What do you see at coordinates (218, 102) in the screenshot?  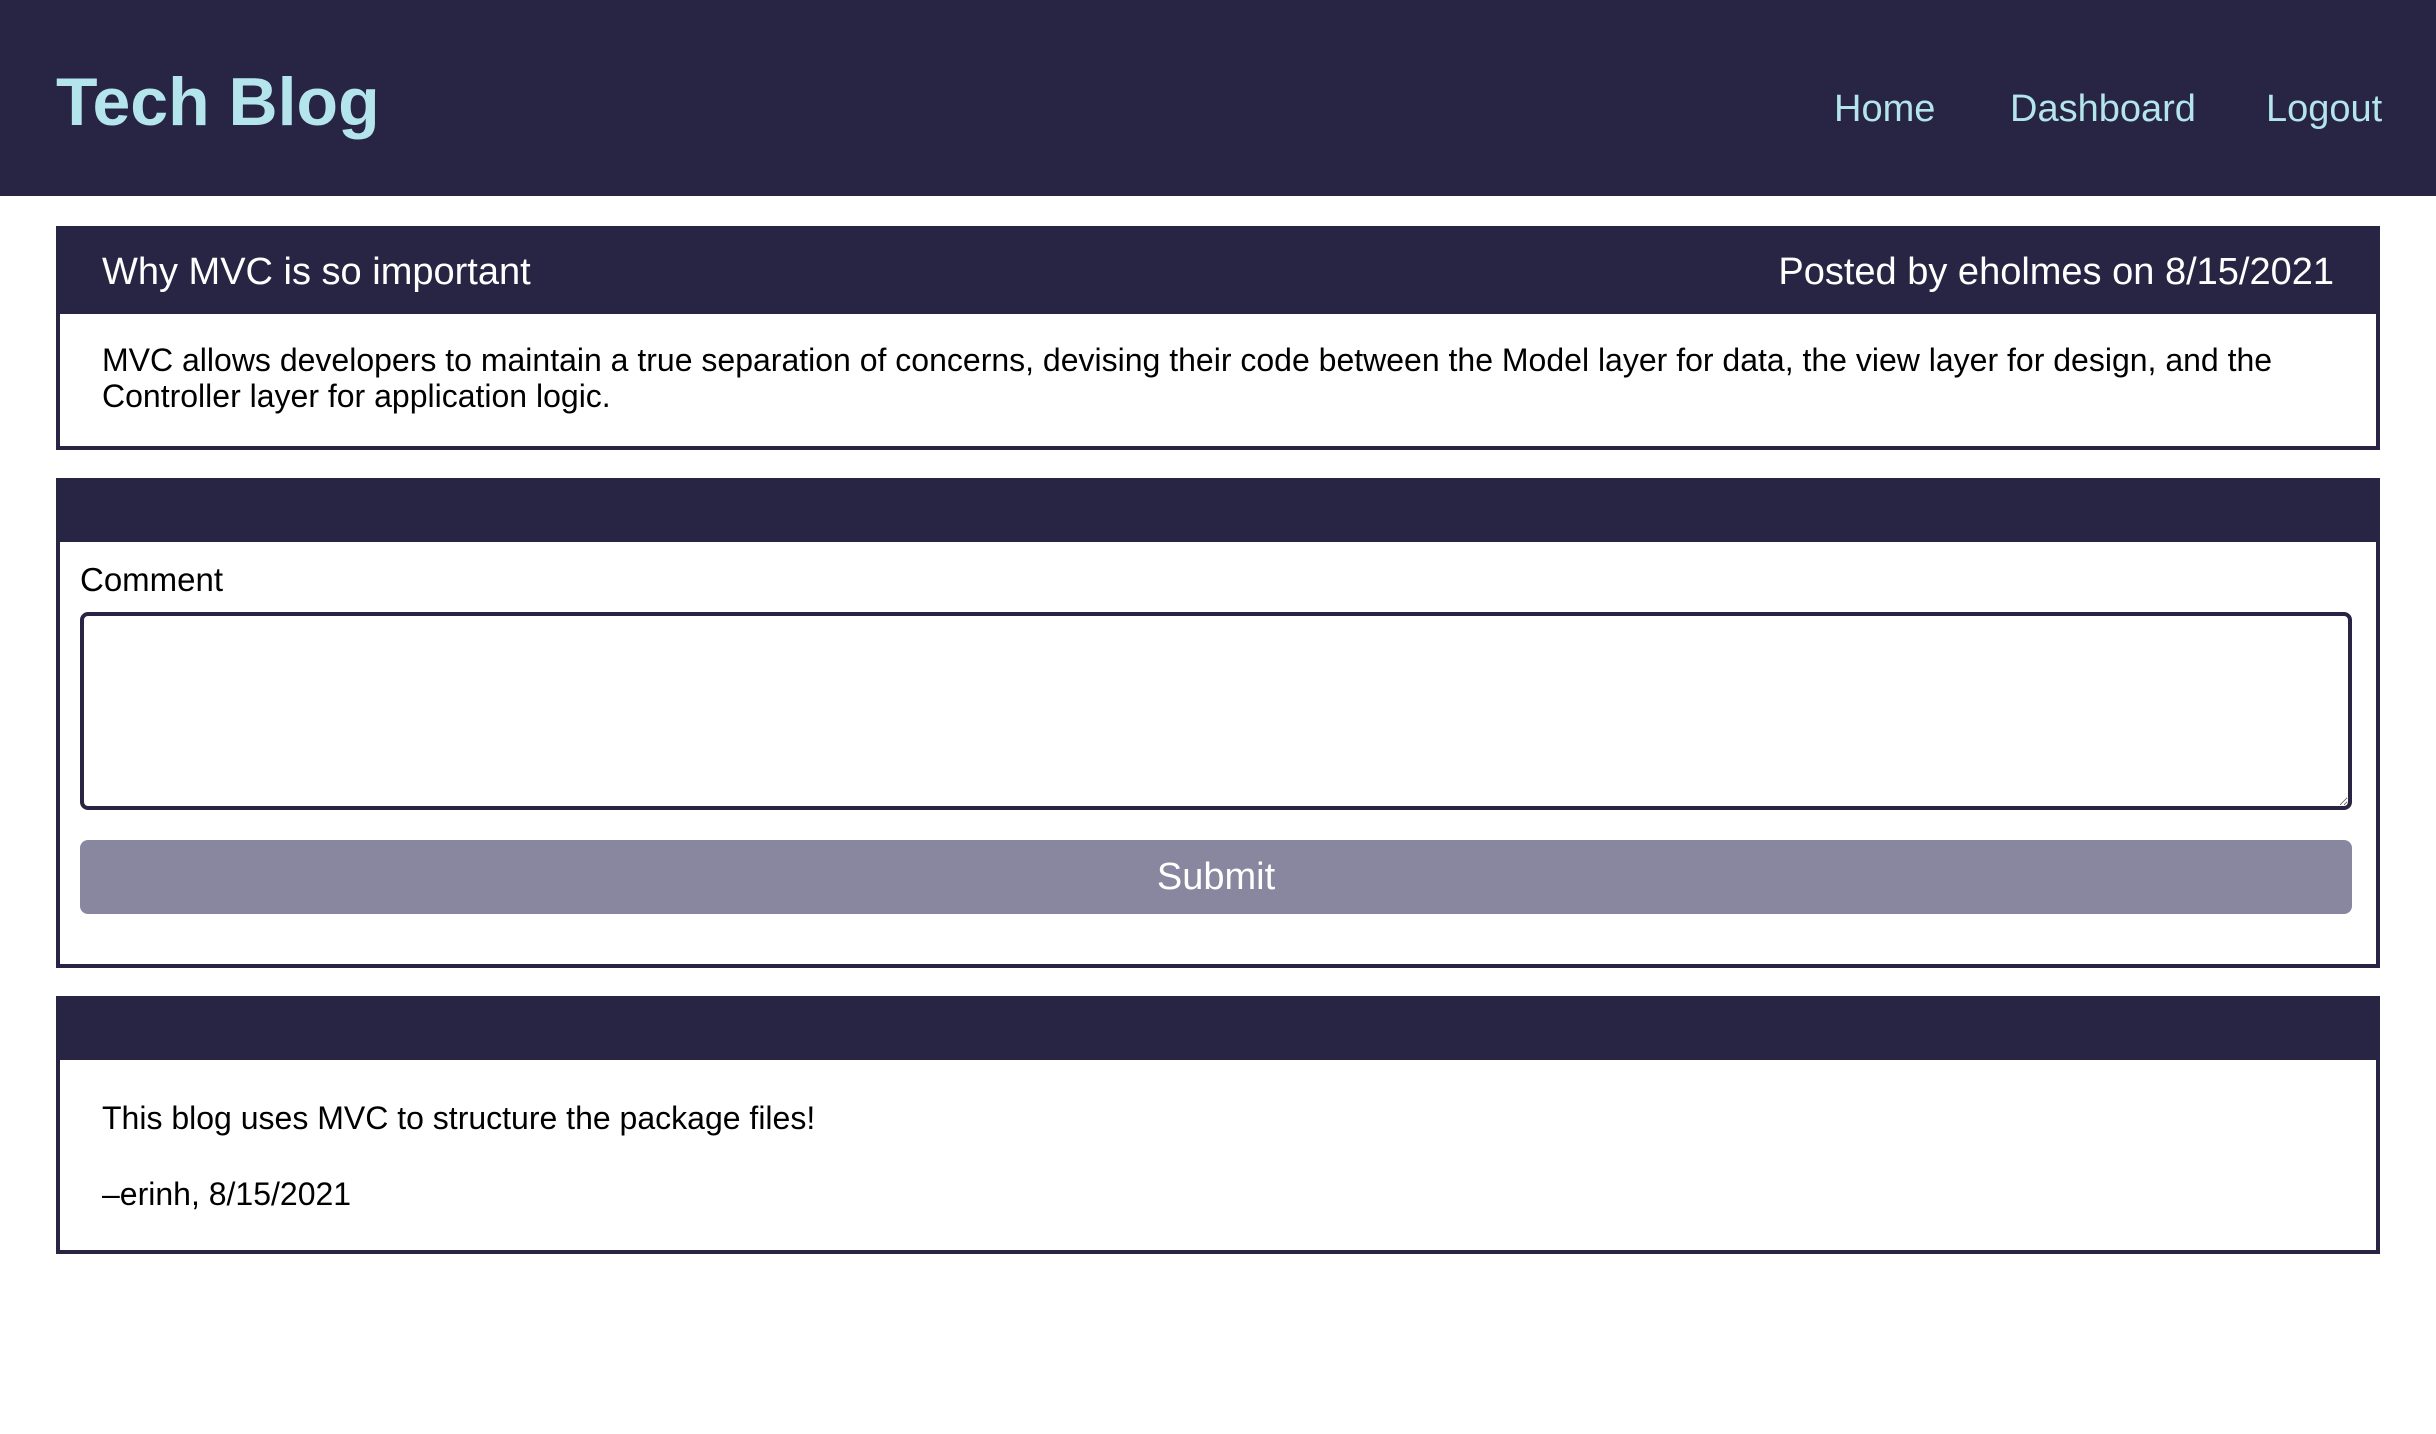 I see `site-title: Tech Blog` at bounding box center [218, 102].